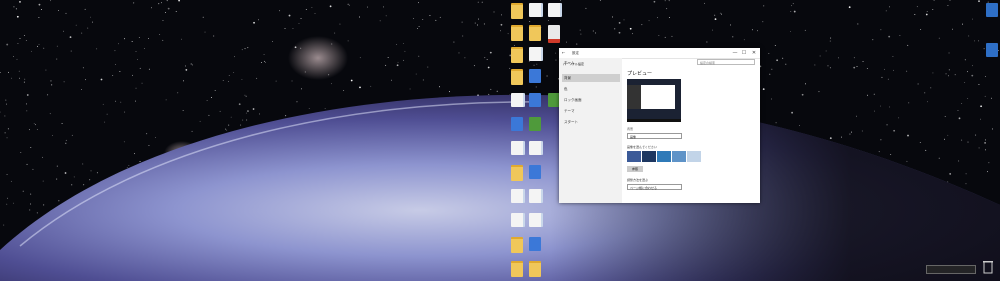 The width and height of the screenshot is (1000, 281). Describe the element at coordinates (590, 130) in the screenshot. I see `settings-sidebar: ホーム 背景 色 ロック画面 テーマ スタート` at that location.